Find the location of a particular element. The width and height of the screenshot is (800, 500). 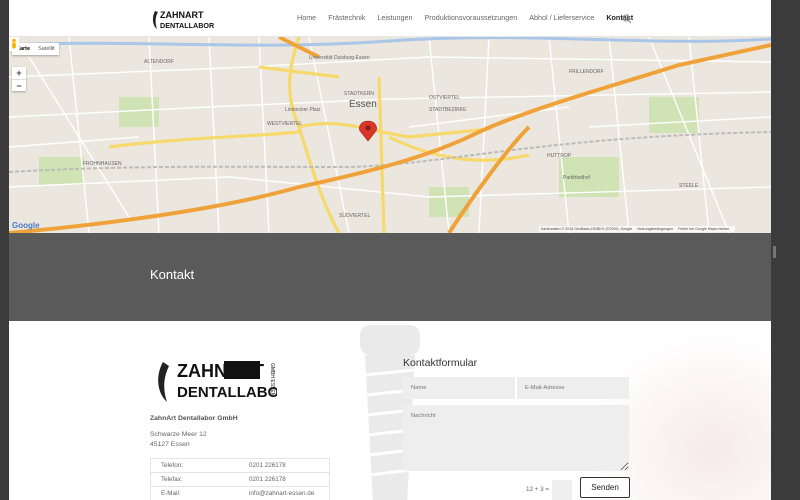

nav-produktionsvoraussetzungen: Produktionsvoraussetzungen is located at coordinates (471, 17).